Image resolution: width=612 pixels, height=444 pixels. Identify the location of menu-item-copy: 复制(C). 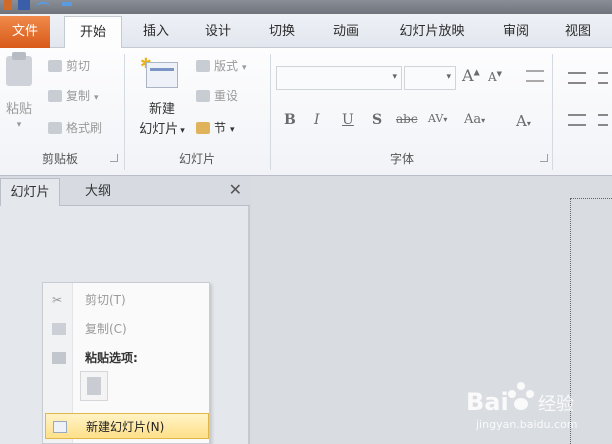
(126, 329).